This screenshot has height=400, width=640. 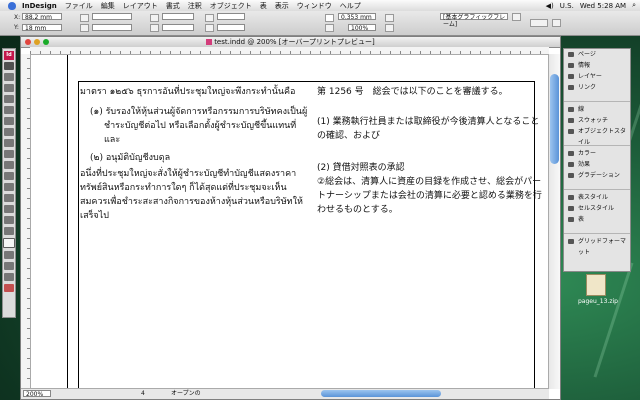 I want to click on menu-type: 書式, so click(x=173, y=6).